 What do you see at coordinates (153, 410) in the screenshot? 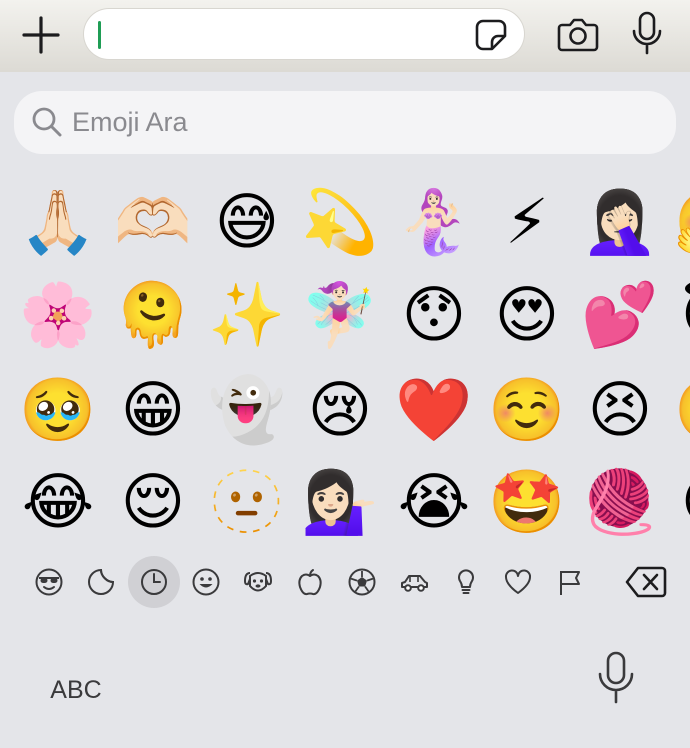
I see `emoji-key: 😁` at bounding box center [153, 410].